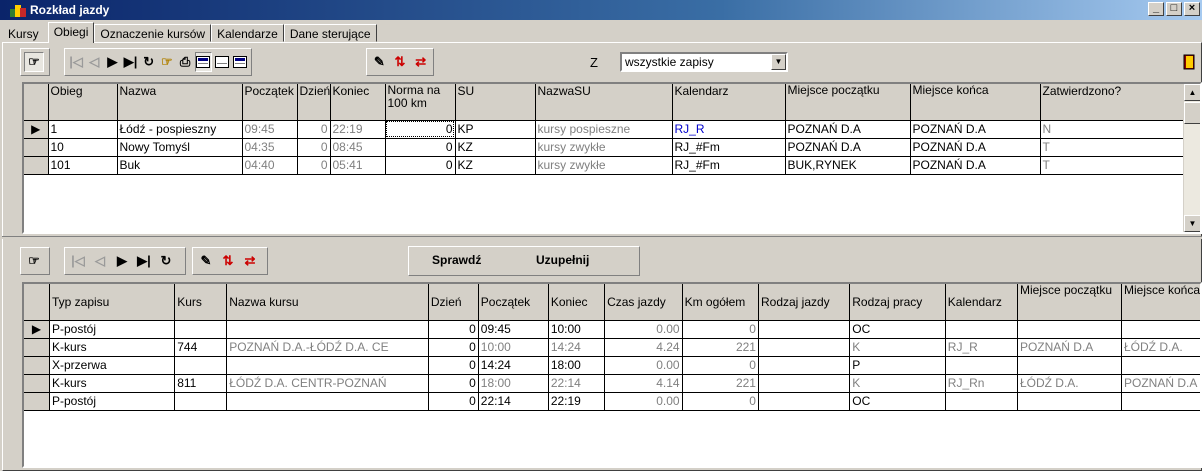 The height and width of the screenshot is (471, 1202). Describe the element at coordinates (495, 129) in the screenshot. I see `table-cell: KP` at that location.